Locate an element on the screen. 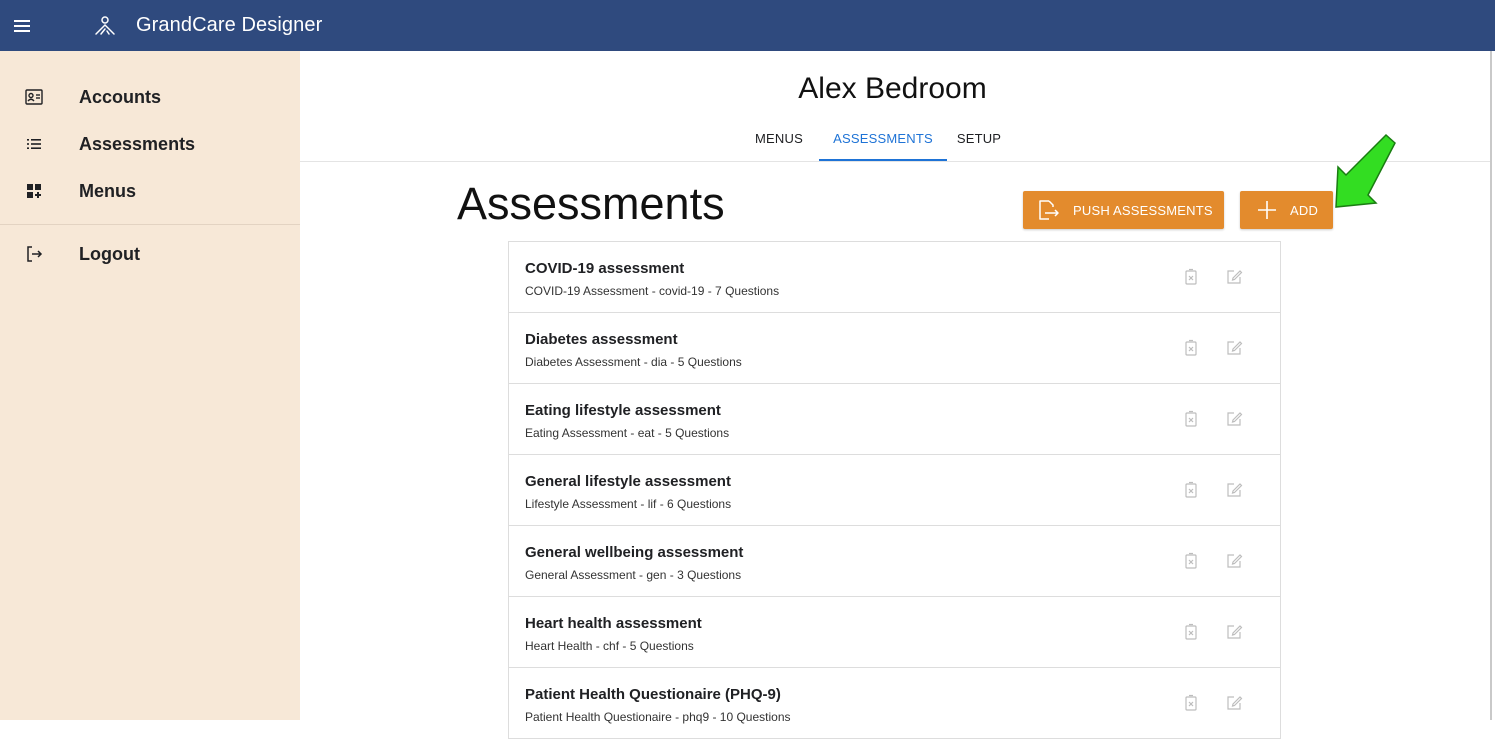  tab-bar: MENUS ASSESSMENTS SETUP is located at coordinates (880, 143).